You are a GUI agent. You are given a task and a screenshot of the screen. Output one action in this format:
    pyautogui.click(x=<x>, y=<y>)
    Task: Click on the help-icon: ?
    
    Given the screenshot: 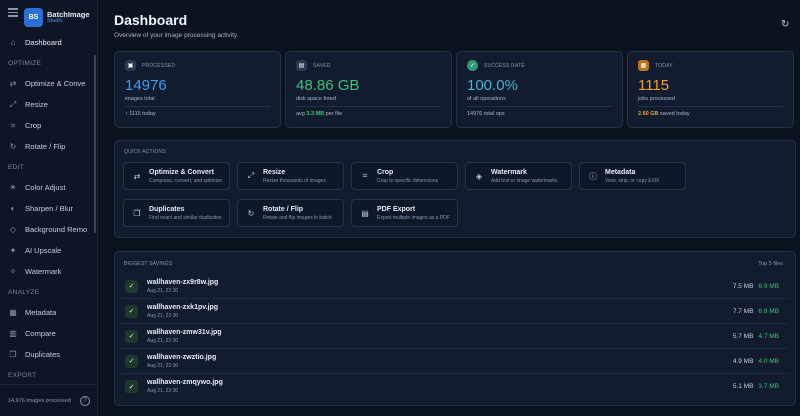 What is the action you would take?
    pyautogui.click(x=85, y=400)
    